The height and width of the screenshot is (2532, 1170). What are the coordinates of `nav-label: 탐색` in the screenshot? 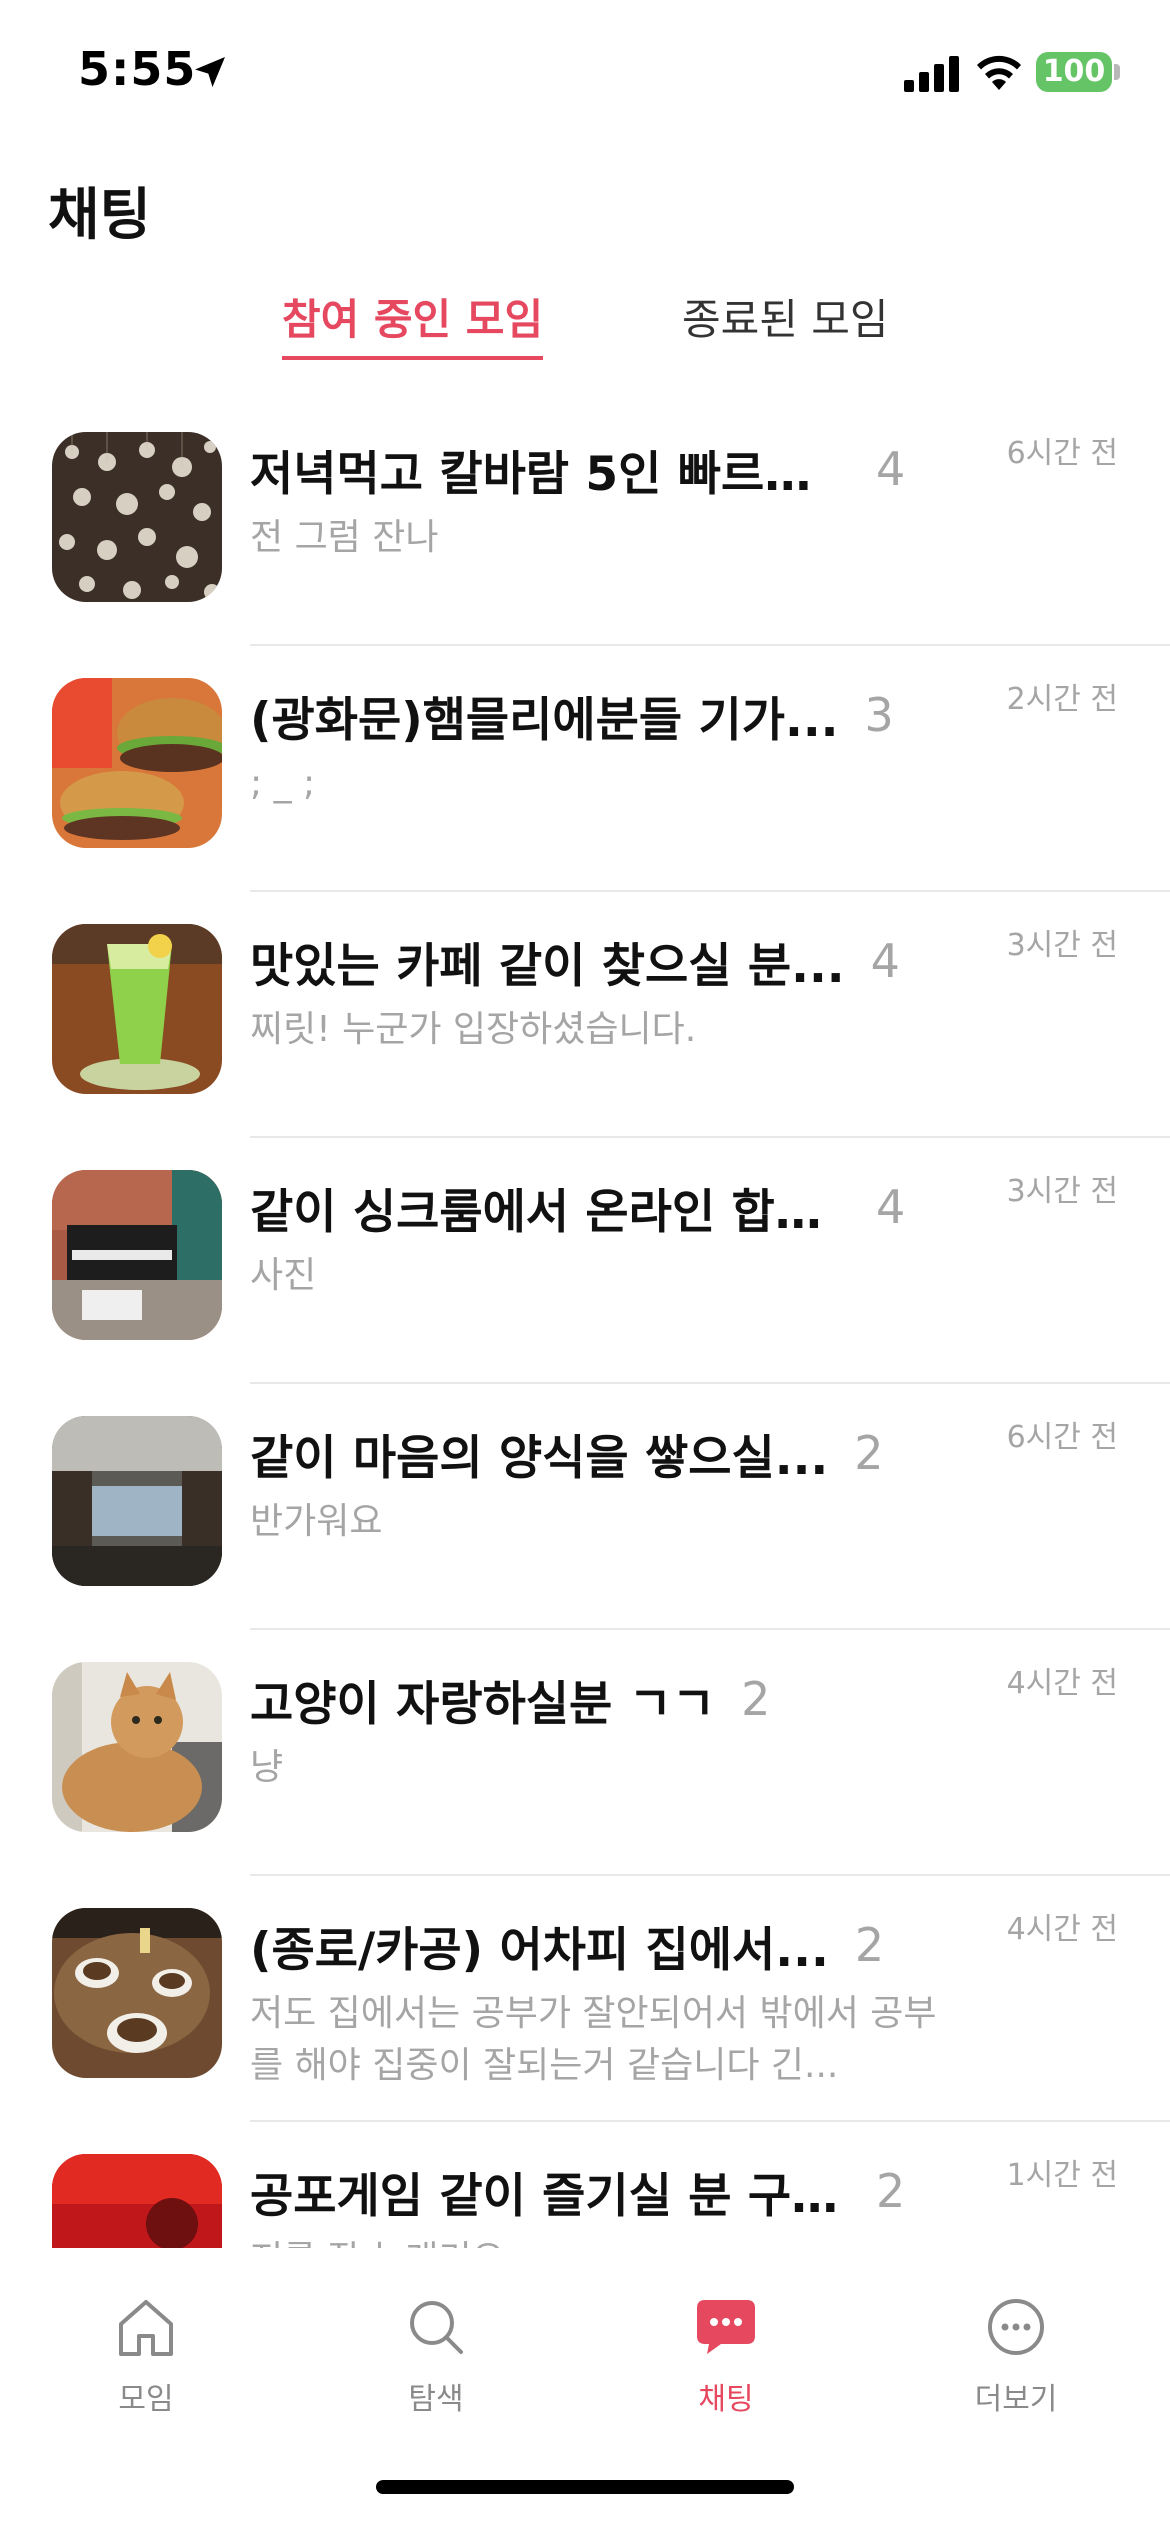 It's located at (436, 2399).